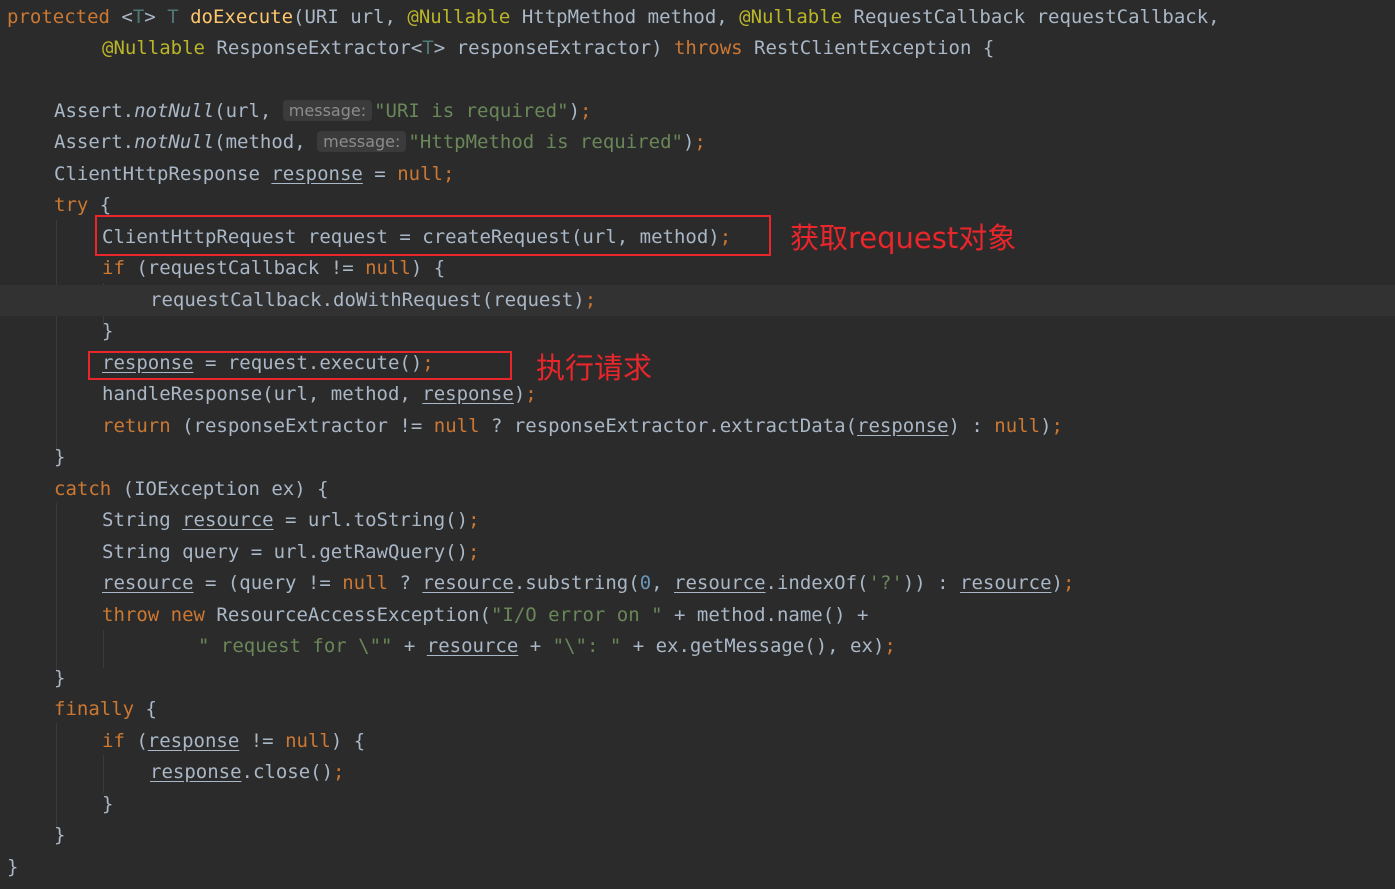 This screenshot has width=1395, height=889. Describe the element at coordinates (58, 17) in the screenshot. I see `keyword-protected: protected` at that location.